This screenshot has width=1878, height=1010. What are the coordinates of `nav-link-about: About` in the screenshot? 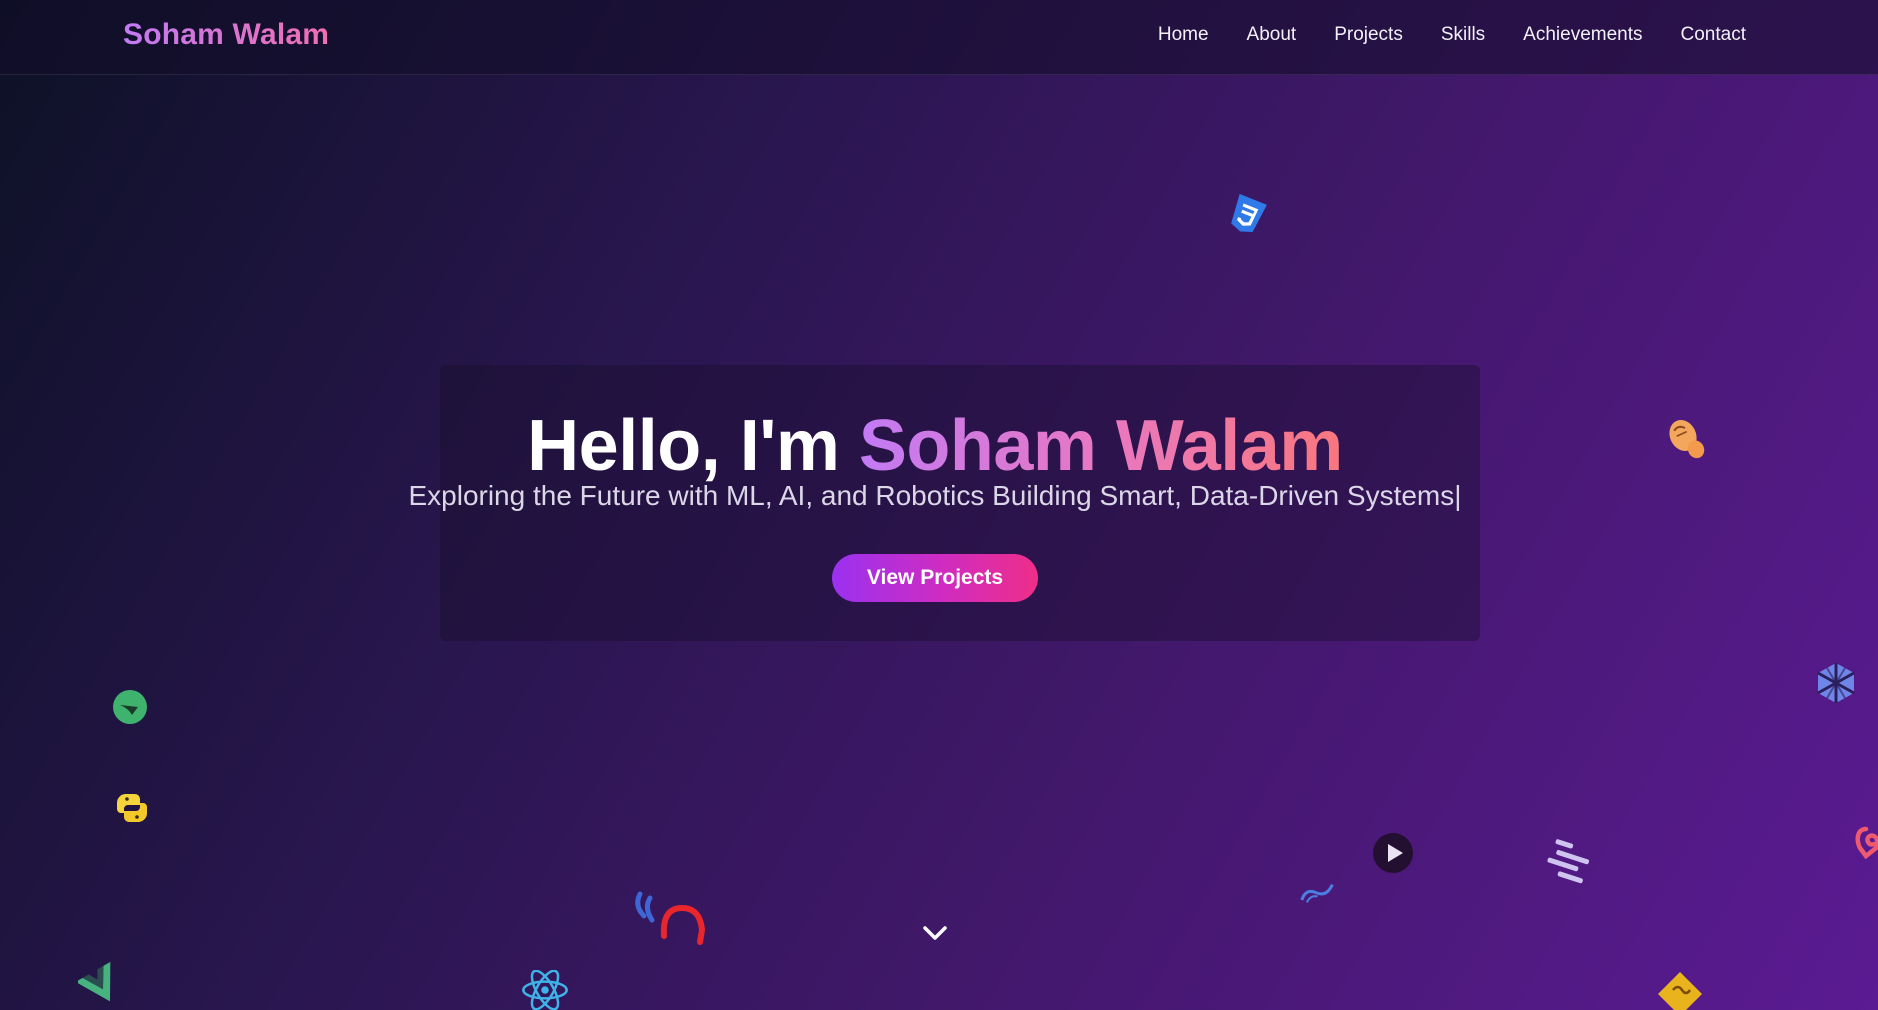 It's located at (1272, 35).